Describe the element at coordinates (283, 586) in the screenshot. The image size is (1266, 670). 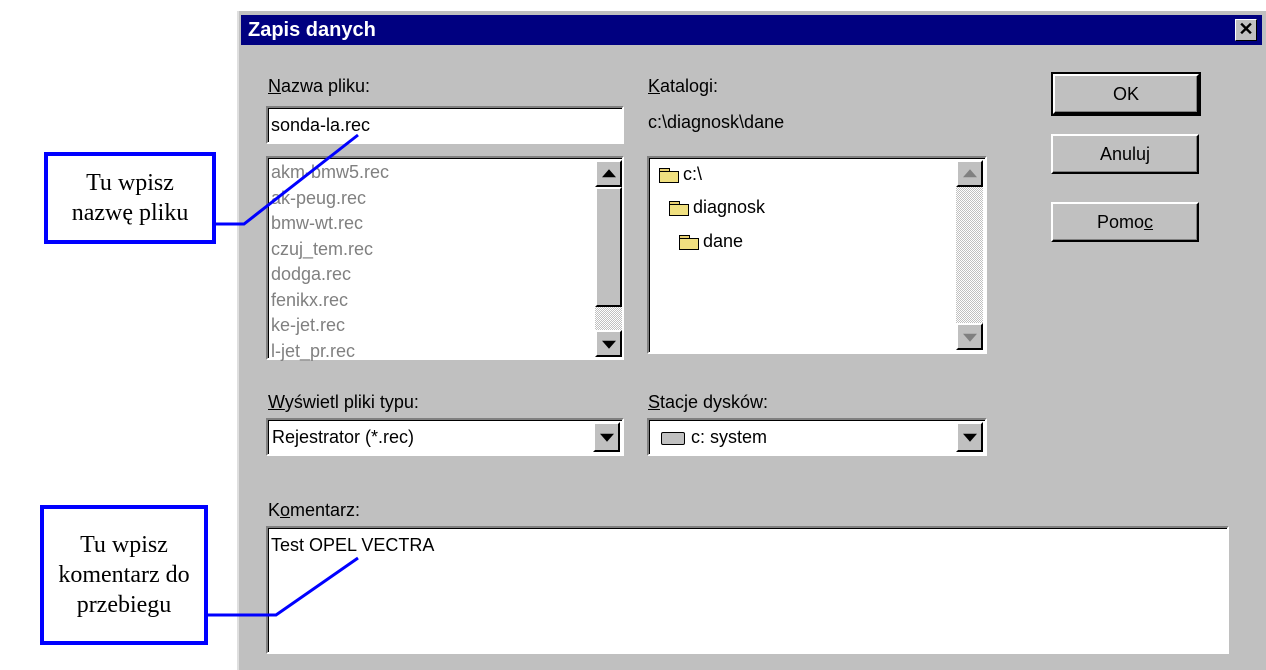
I see `comment-leader-line` at that location.